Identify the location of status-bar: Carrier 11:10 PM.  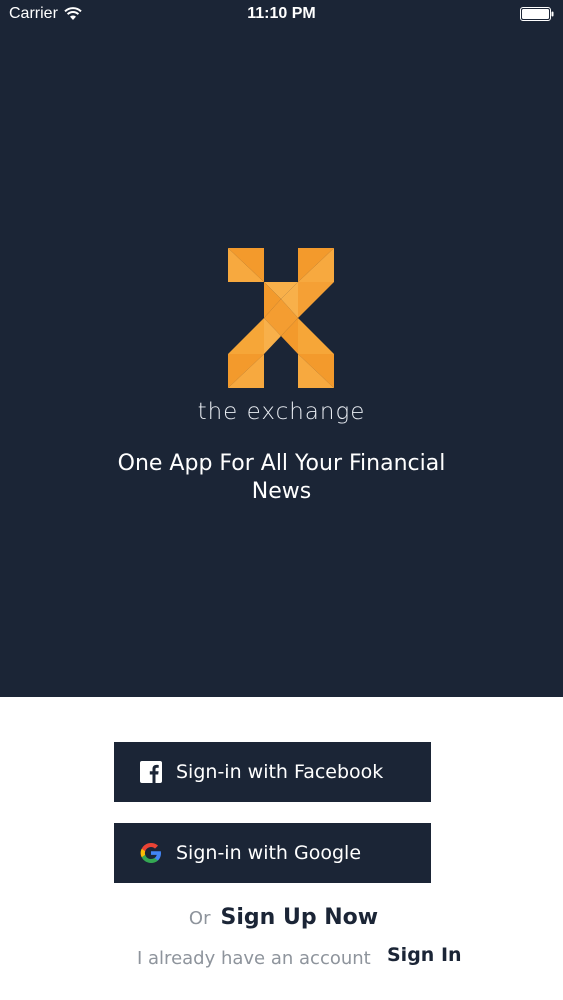
(281, 15).